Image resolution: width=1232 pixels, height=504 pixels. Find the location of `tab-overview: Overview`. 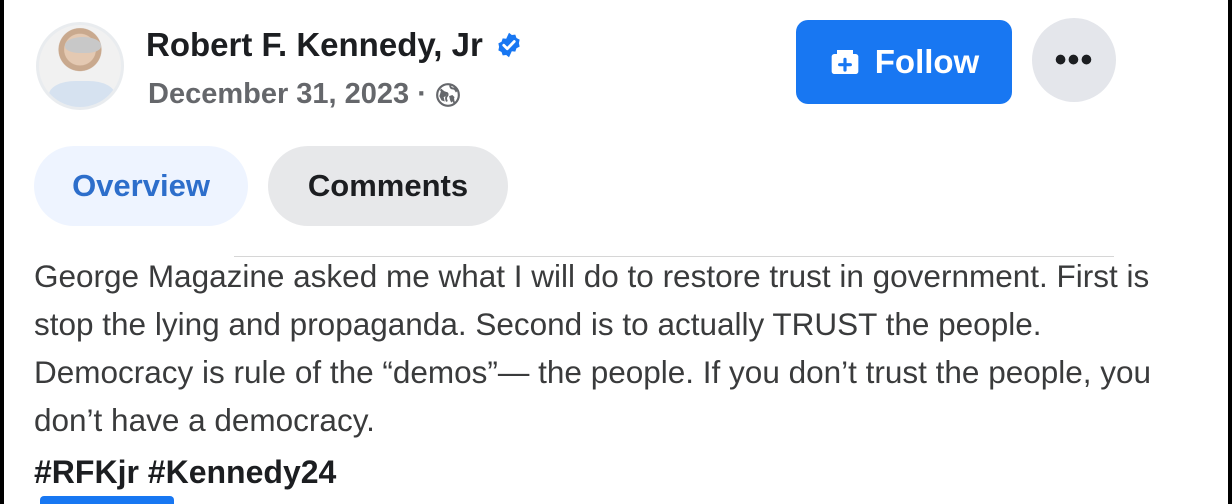

tab-overview: Overview is located at coordinates (141, 186).